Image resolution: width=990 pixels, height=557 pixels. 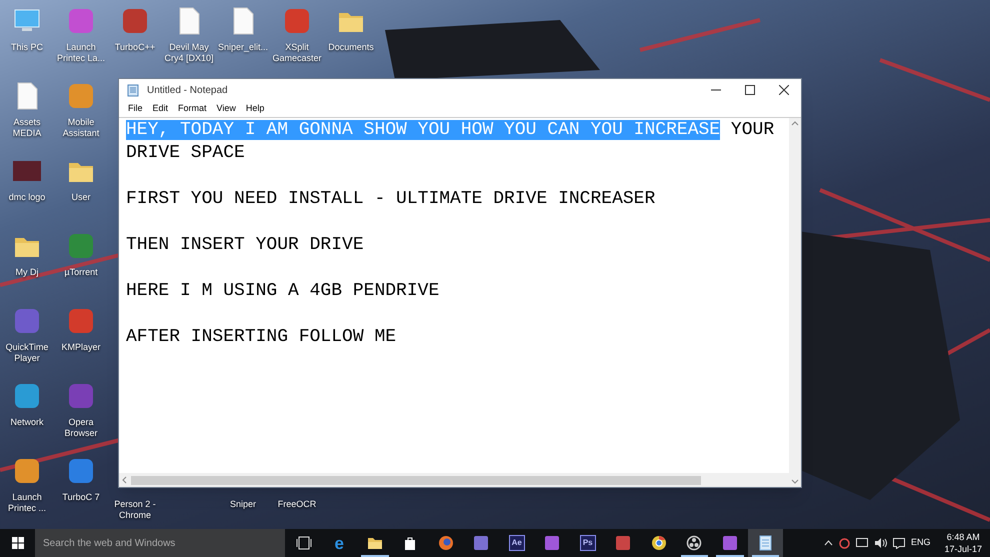 What do you see at coordinates (828, 543) in the screenshot?
I see `chevron-up-icon` at bounding box center [828, 543].